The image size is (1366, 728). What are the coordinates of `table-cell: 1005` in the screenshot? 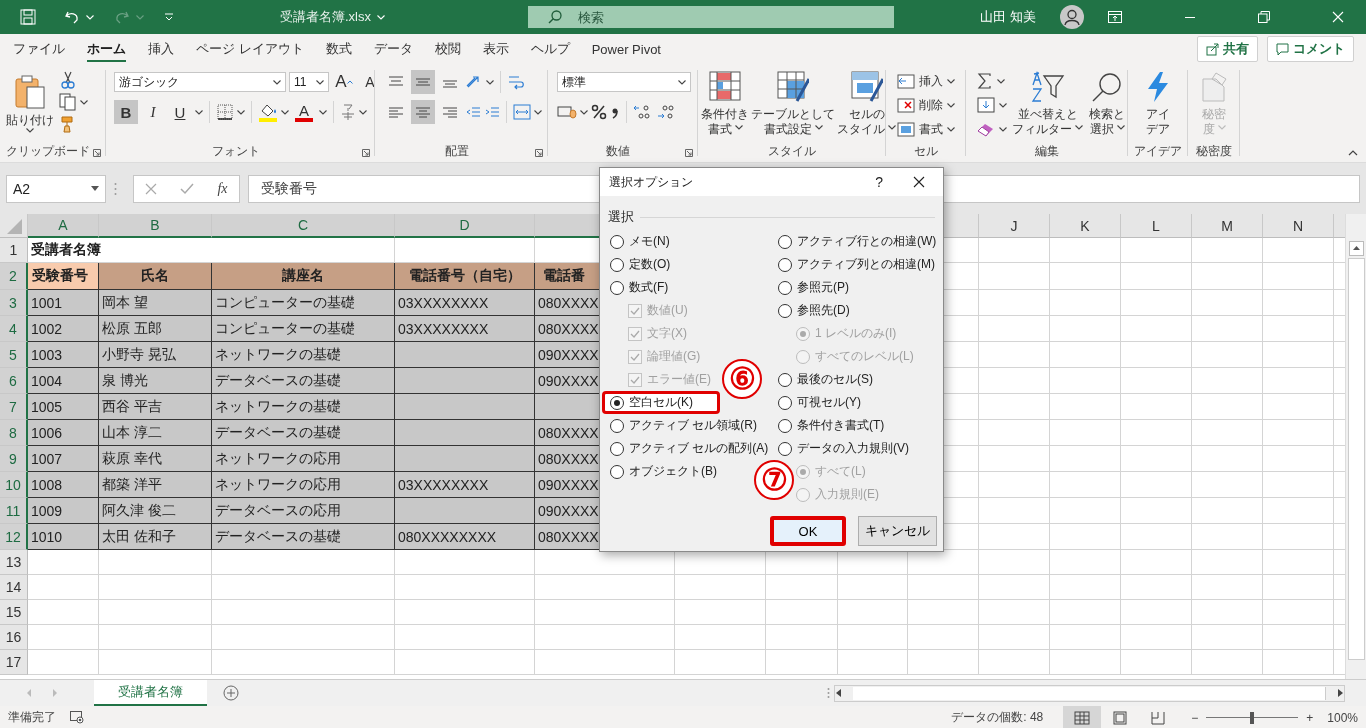 It's located at (63, 407).